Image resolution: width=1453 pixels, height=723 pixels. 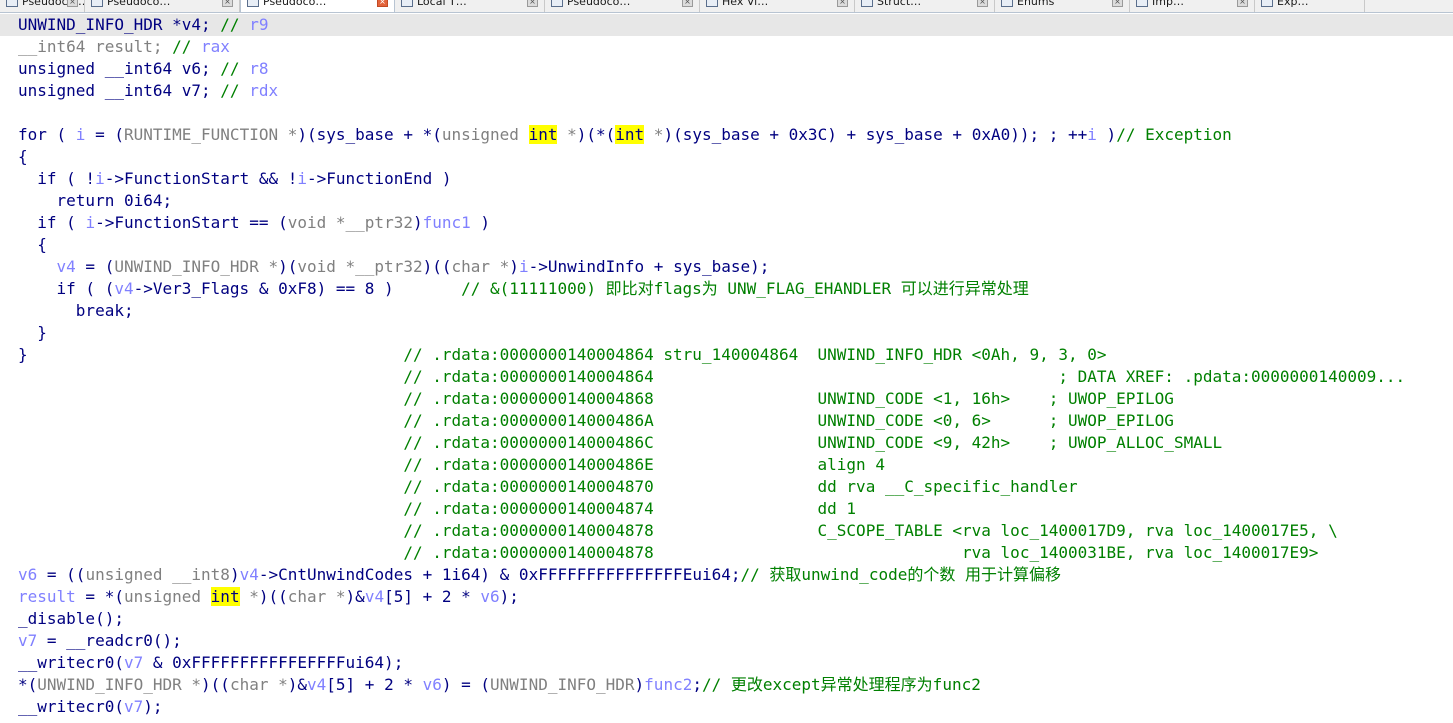 I want to click on code-line: break;, so click(x=711, y=311).